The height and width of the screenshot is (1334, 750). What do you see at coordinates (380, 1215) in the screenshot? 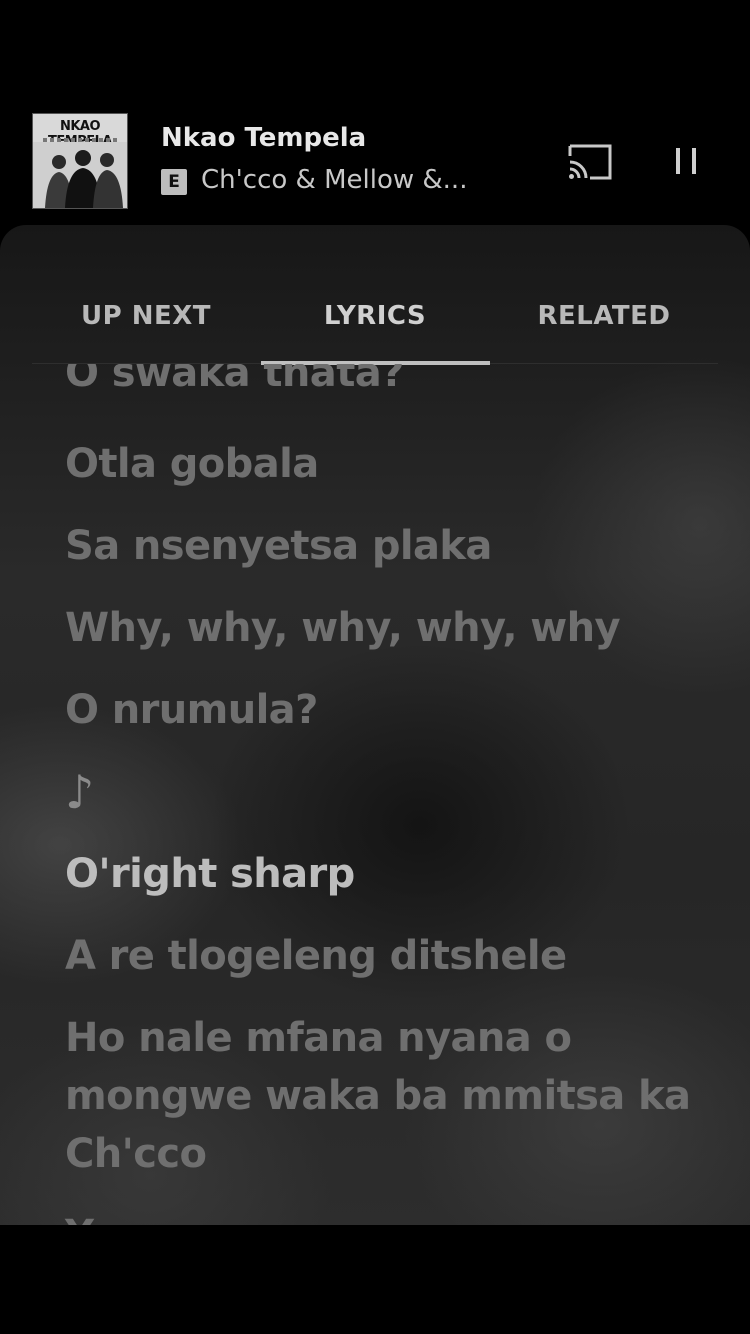
I see `lyric-line: Y` at bounding box center [380, 1215].